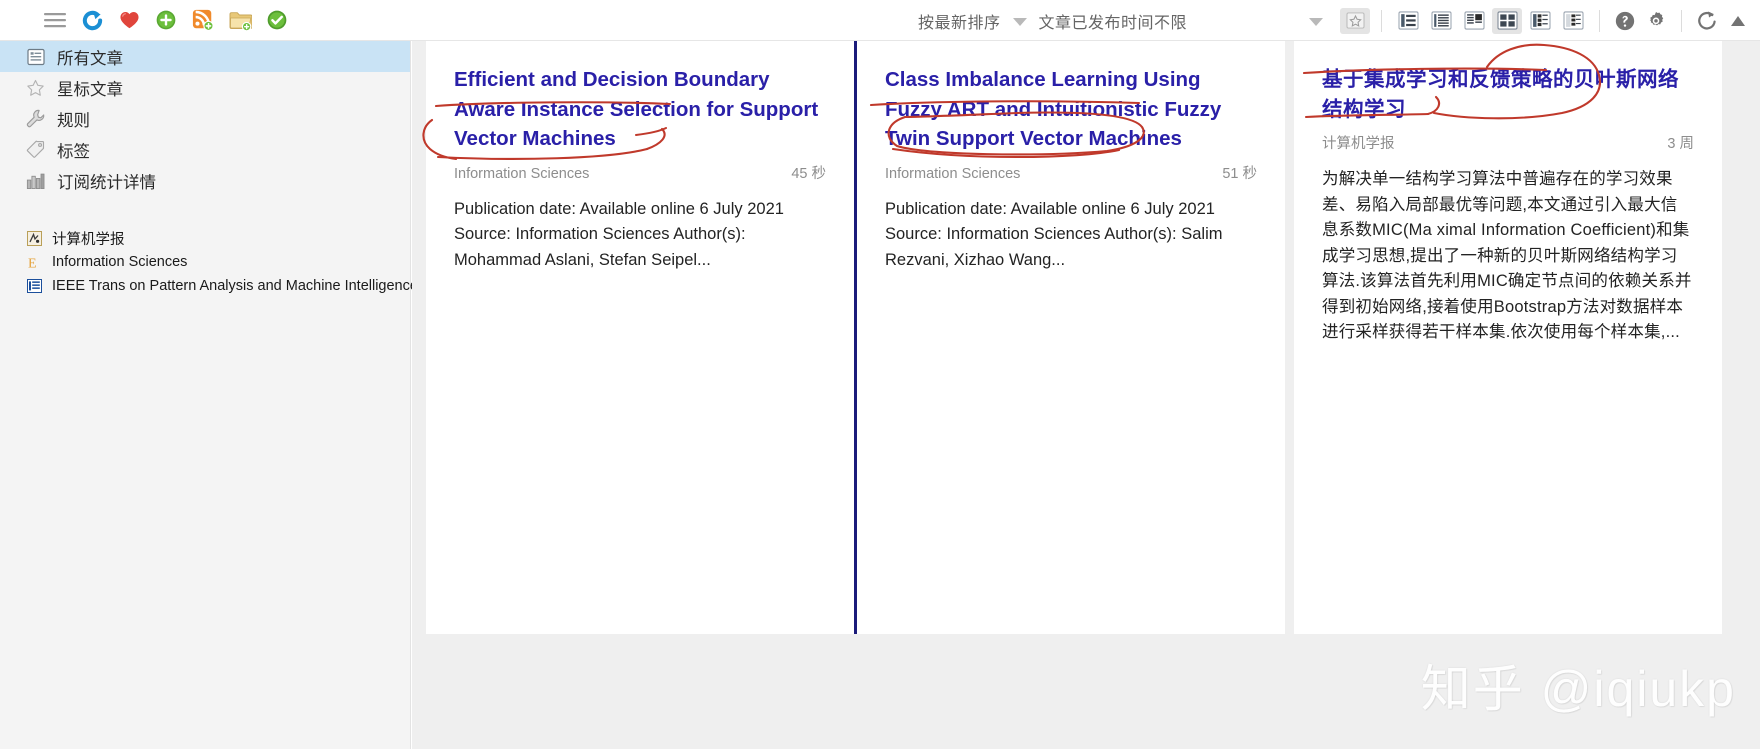  I want to click on all-articles-icon, so click(35, 56).